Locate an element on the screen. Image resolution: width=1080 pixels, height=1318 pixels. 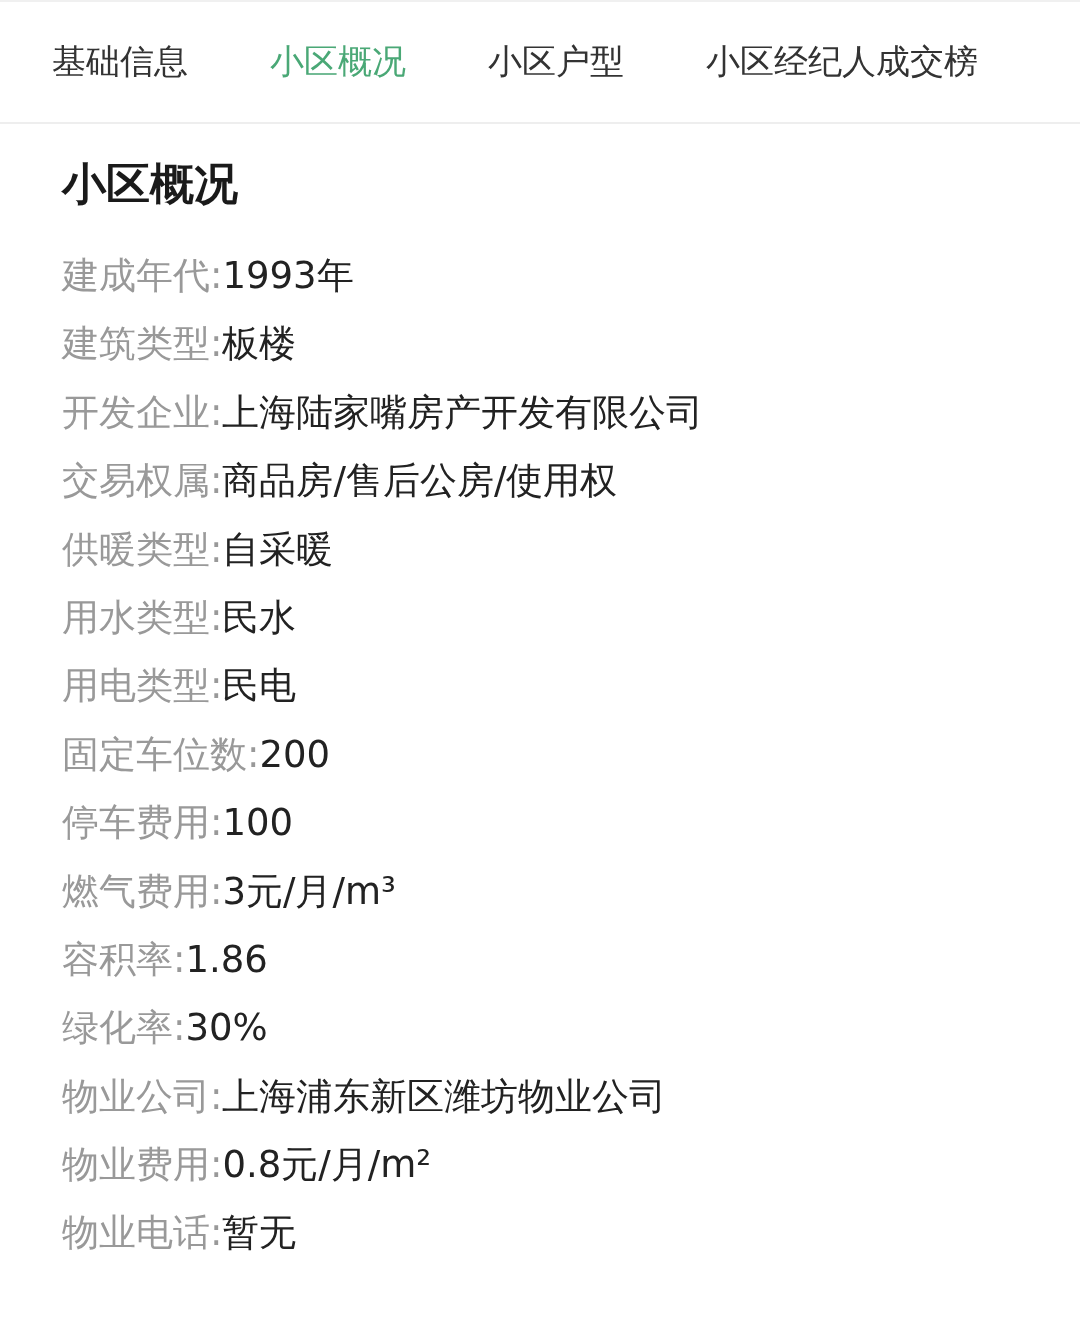
field-value: 上海陆家嘴房产开发有限公司 is located at coordinates (463, 412).